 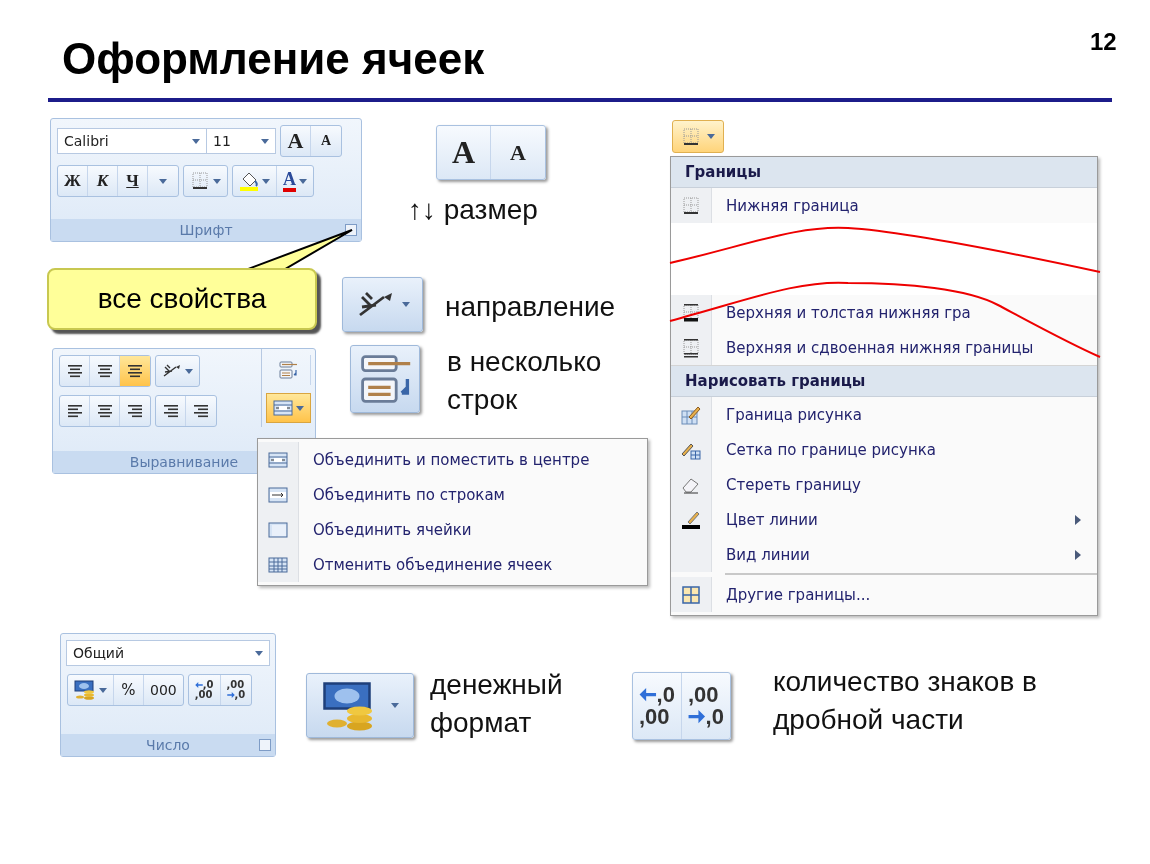 I want to click on caption: денежный формат, so click(x=497, y=704).